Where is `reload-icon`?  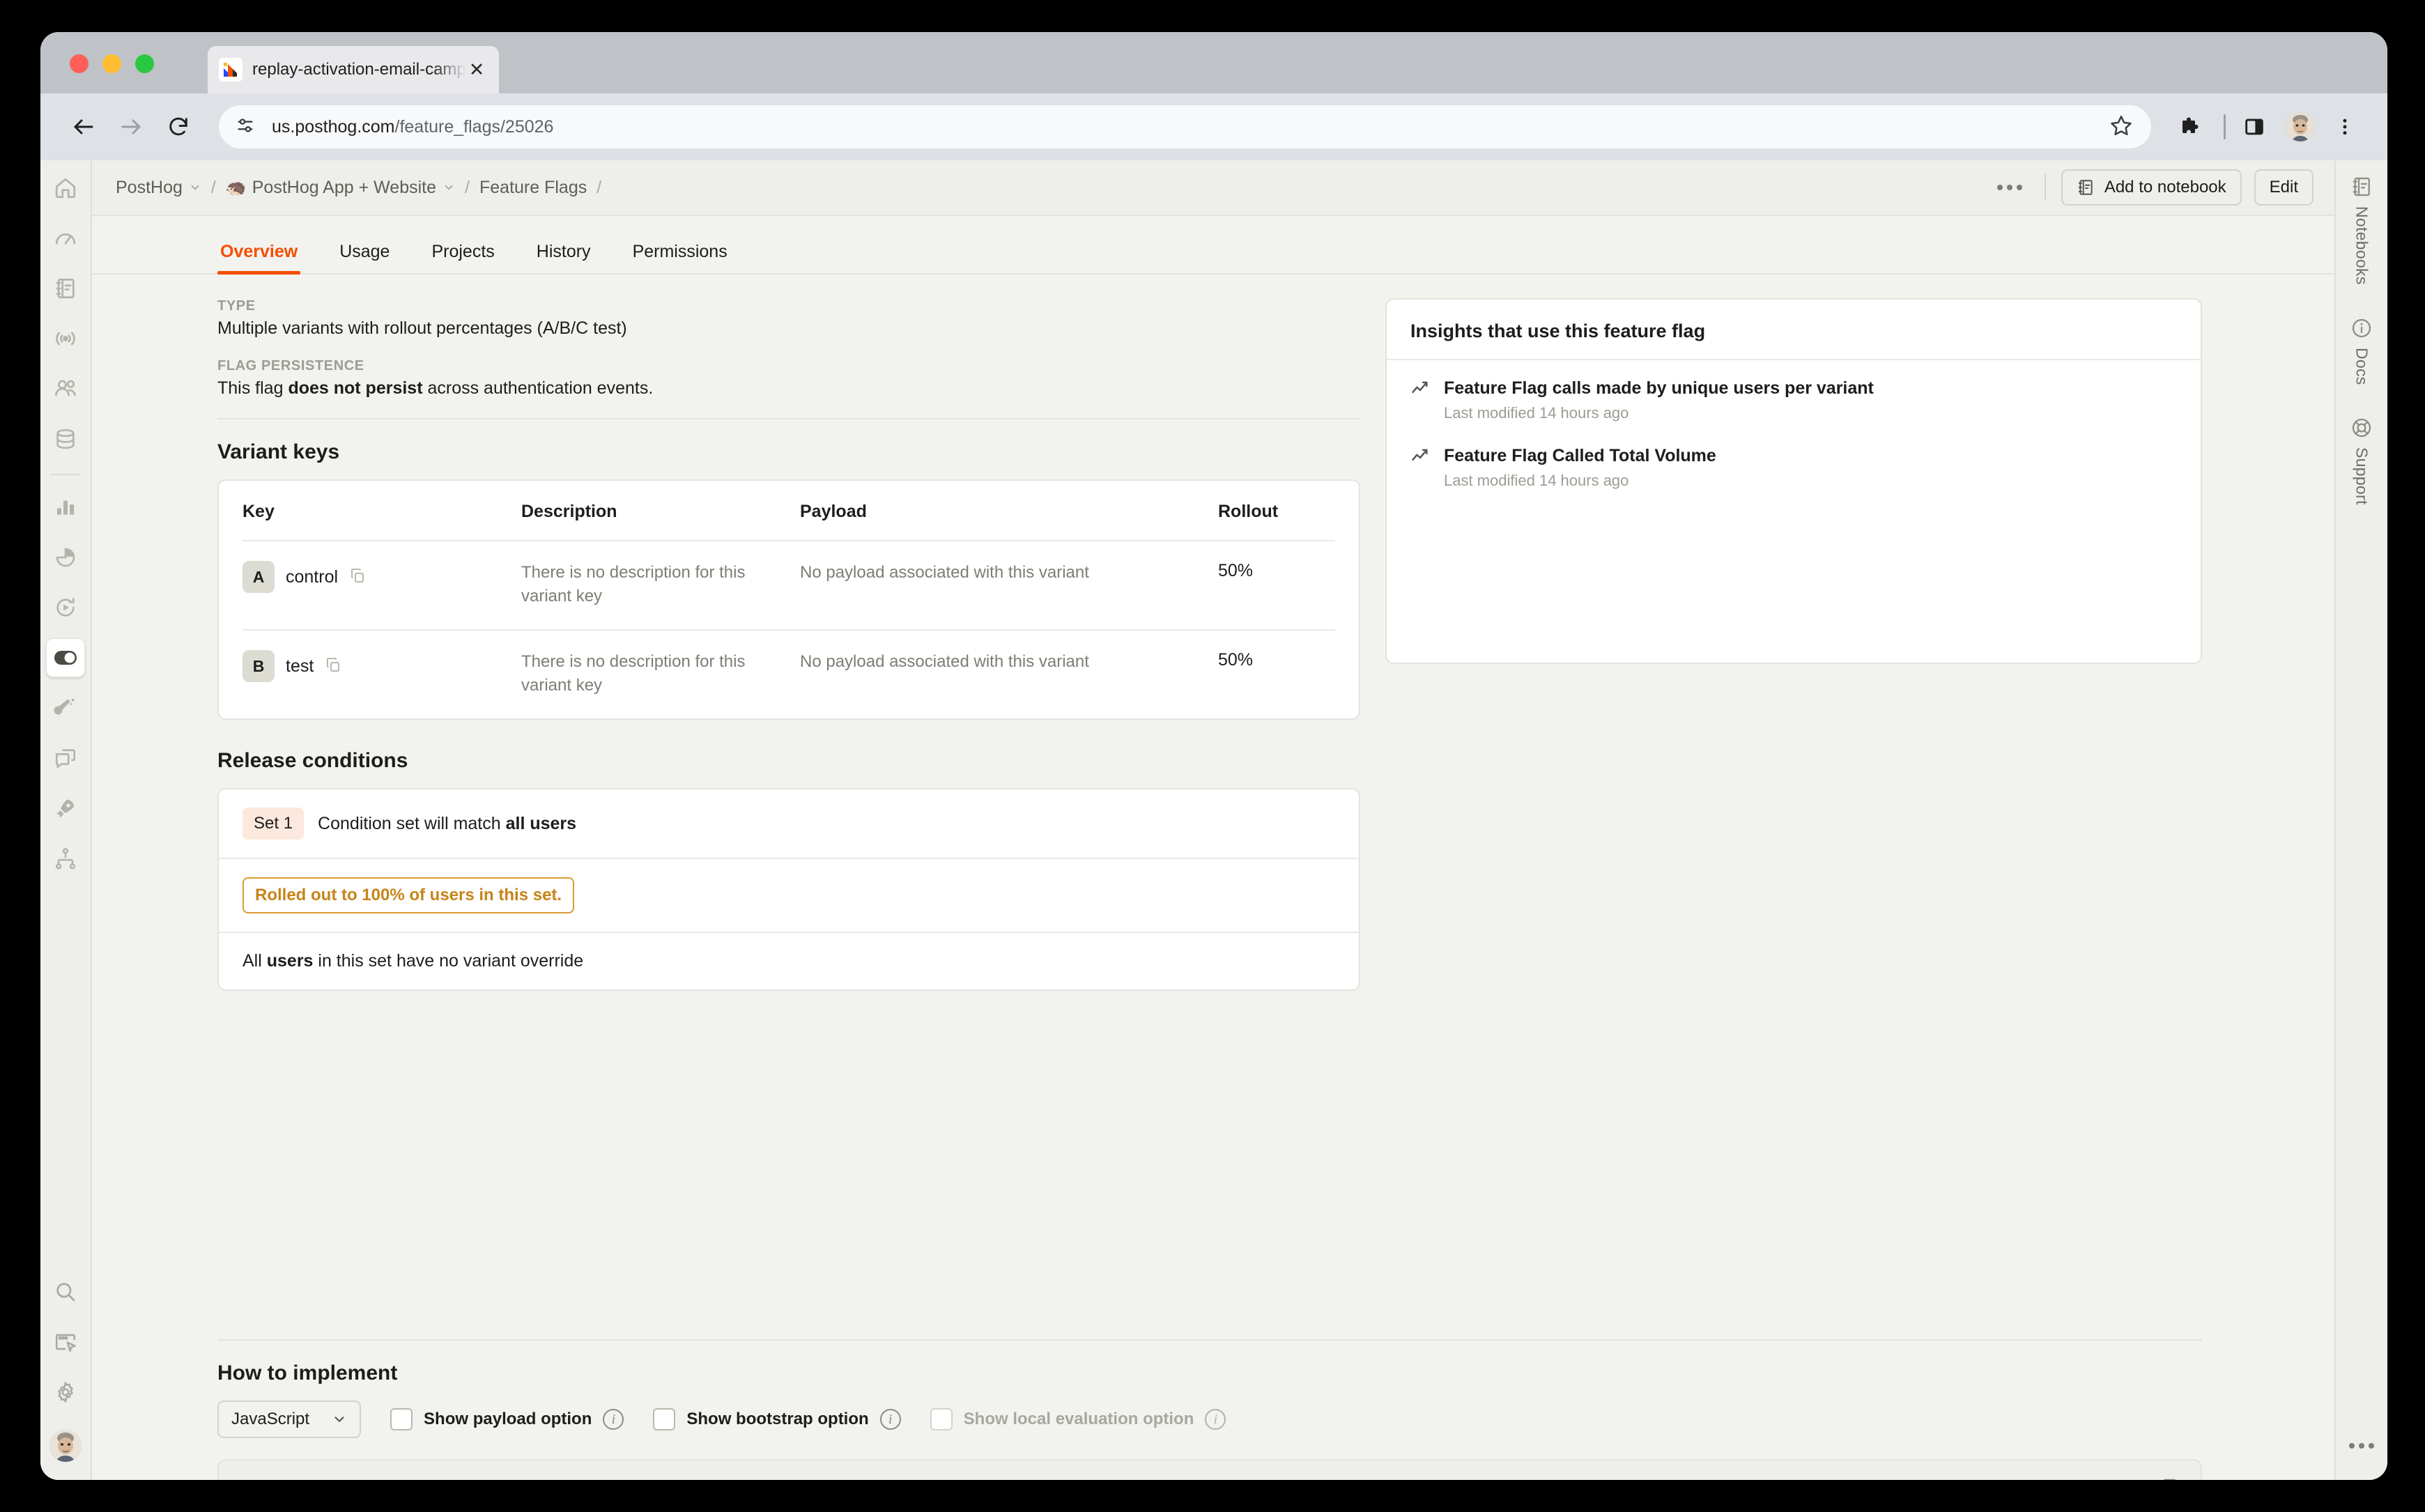
reload-icon is located at coordinates (178, 126).